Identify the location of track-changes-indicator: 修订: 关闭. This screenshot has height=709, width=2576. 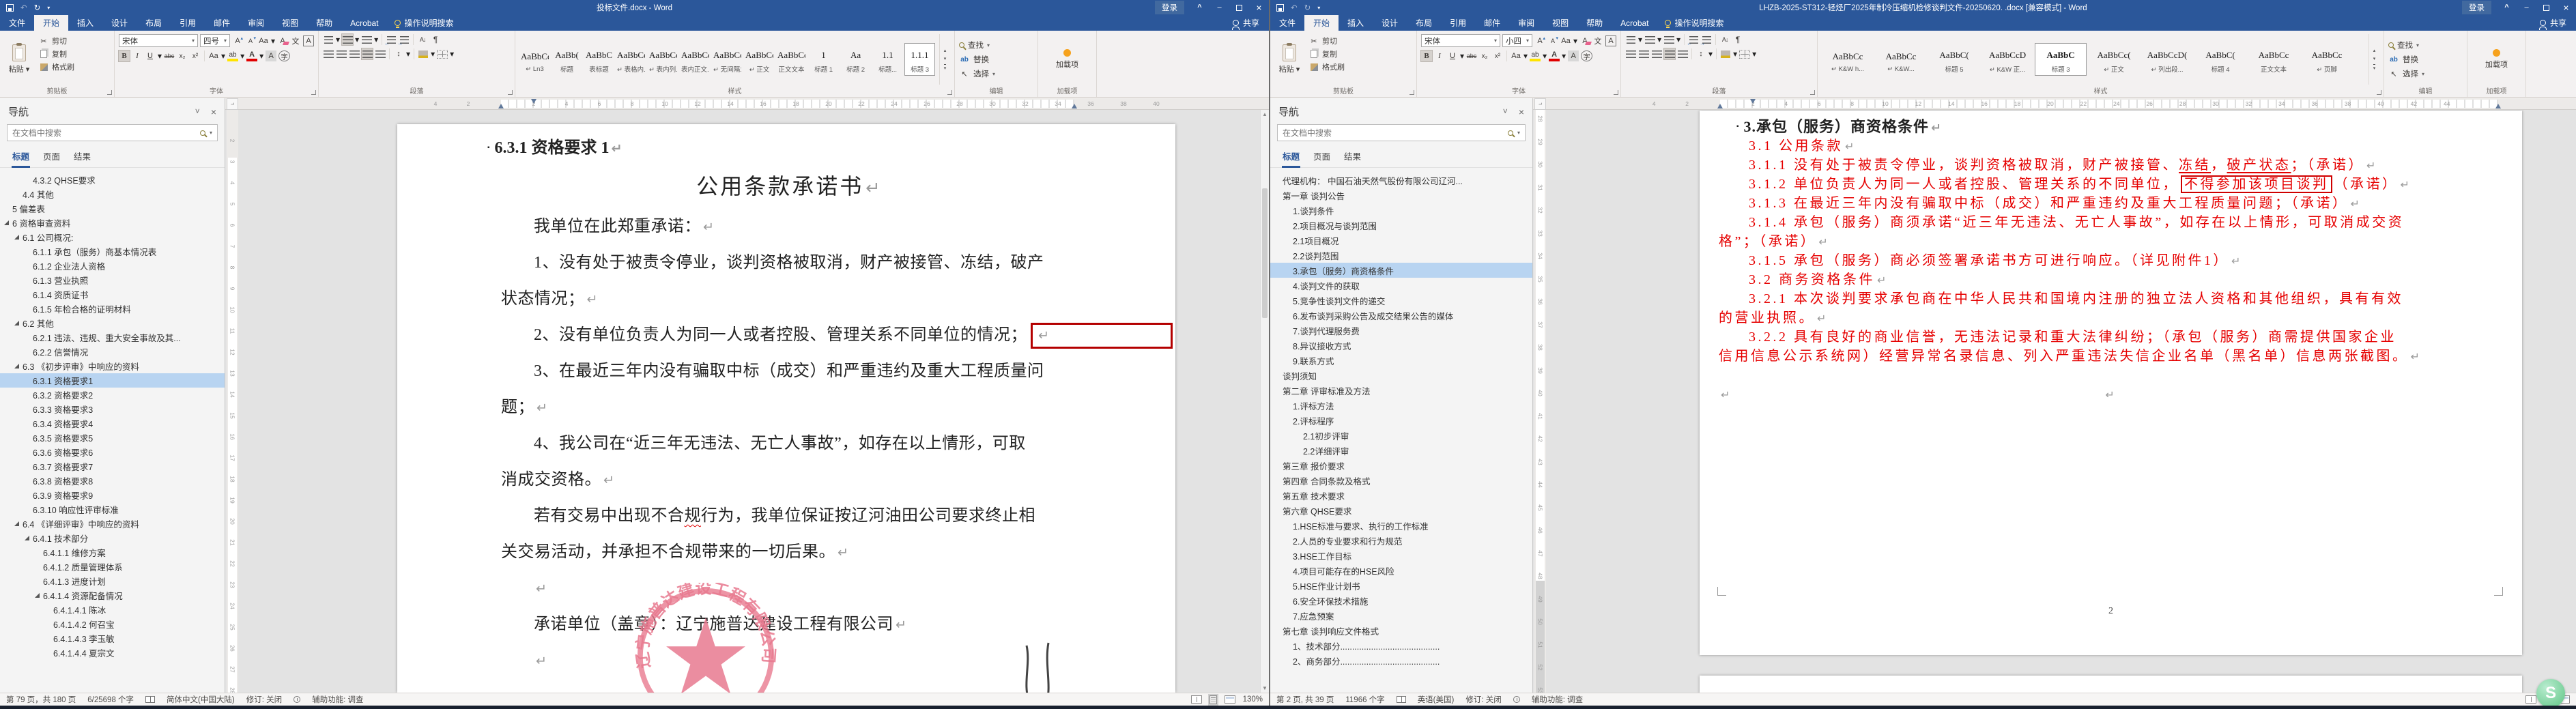
(264, 699).